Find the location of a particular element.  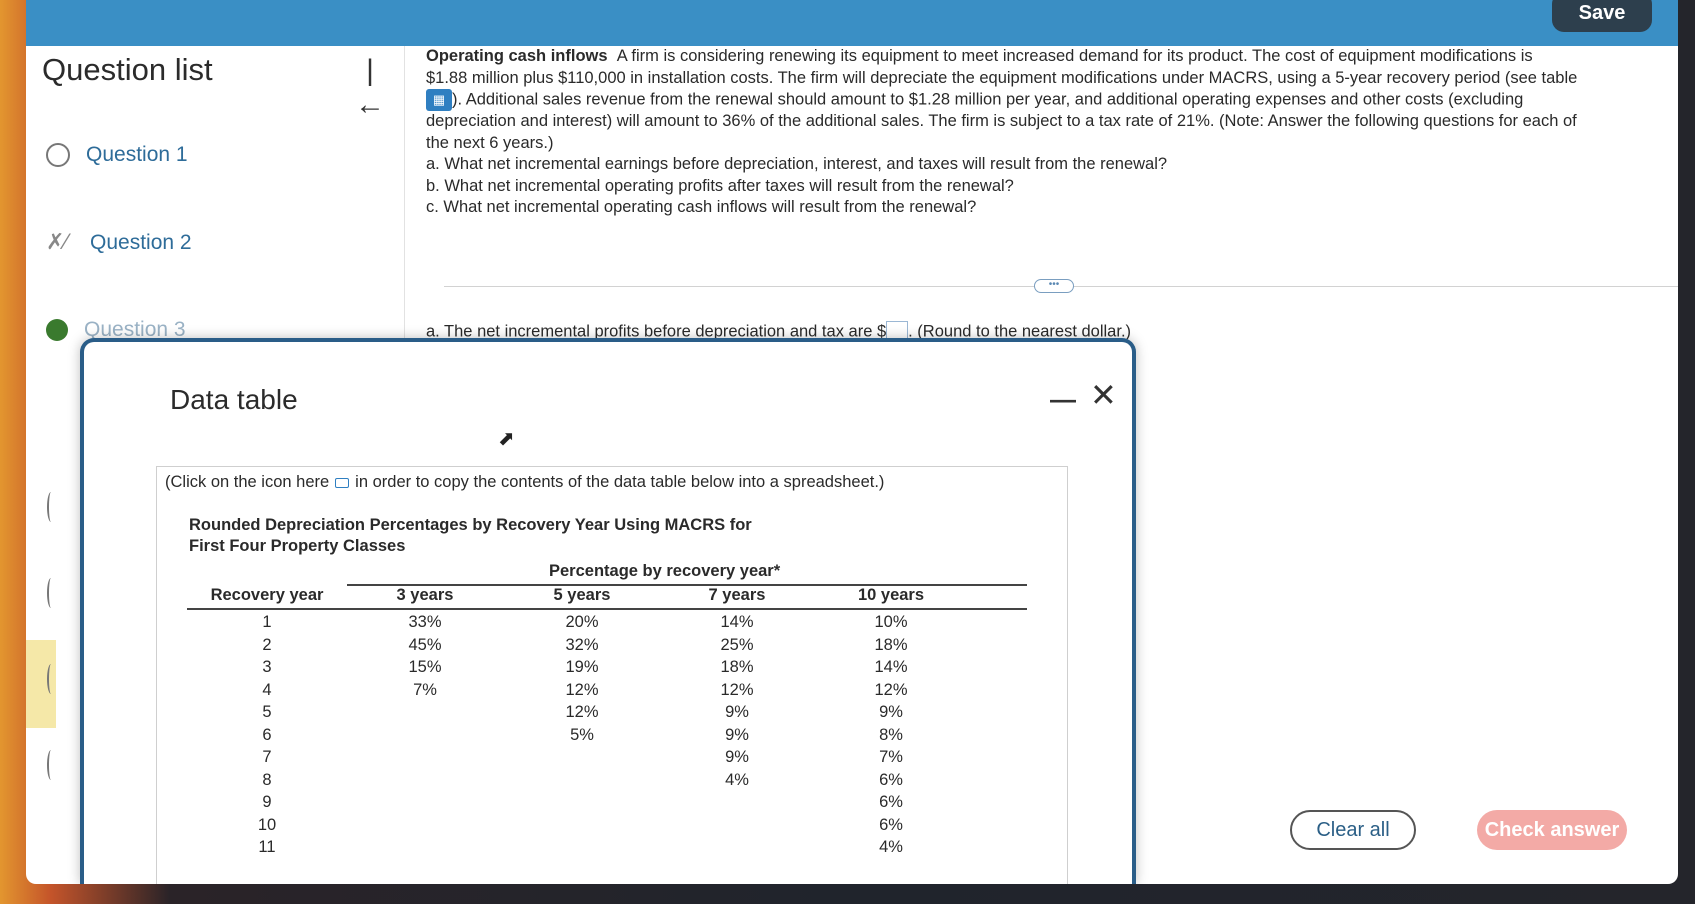

table-cell: 45% is located at coordinates (425, 644).